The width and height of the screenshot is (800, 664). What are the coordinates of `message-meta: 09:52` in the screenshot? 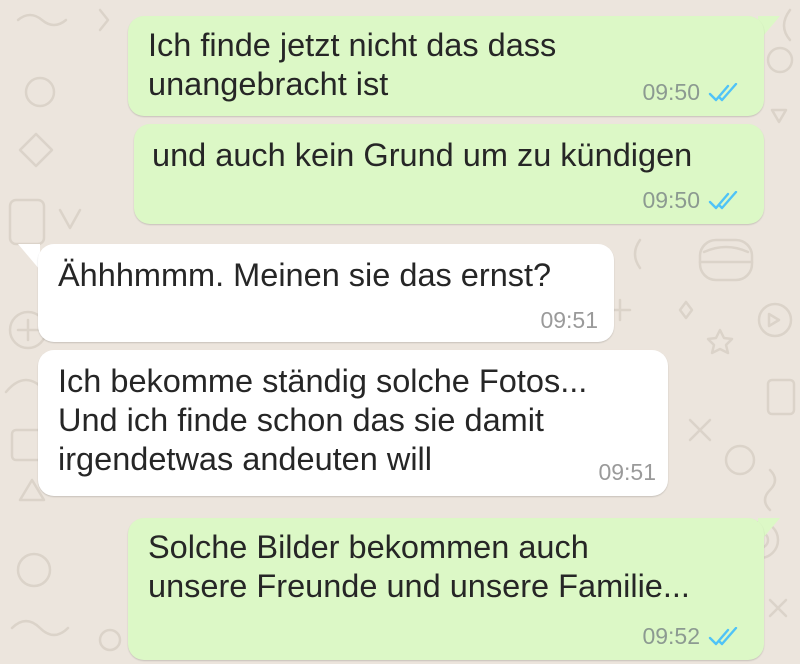 It's located at (692, 636).